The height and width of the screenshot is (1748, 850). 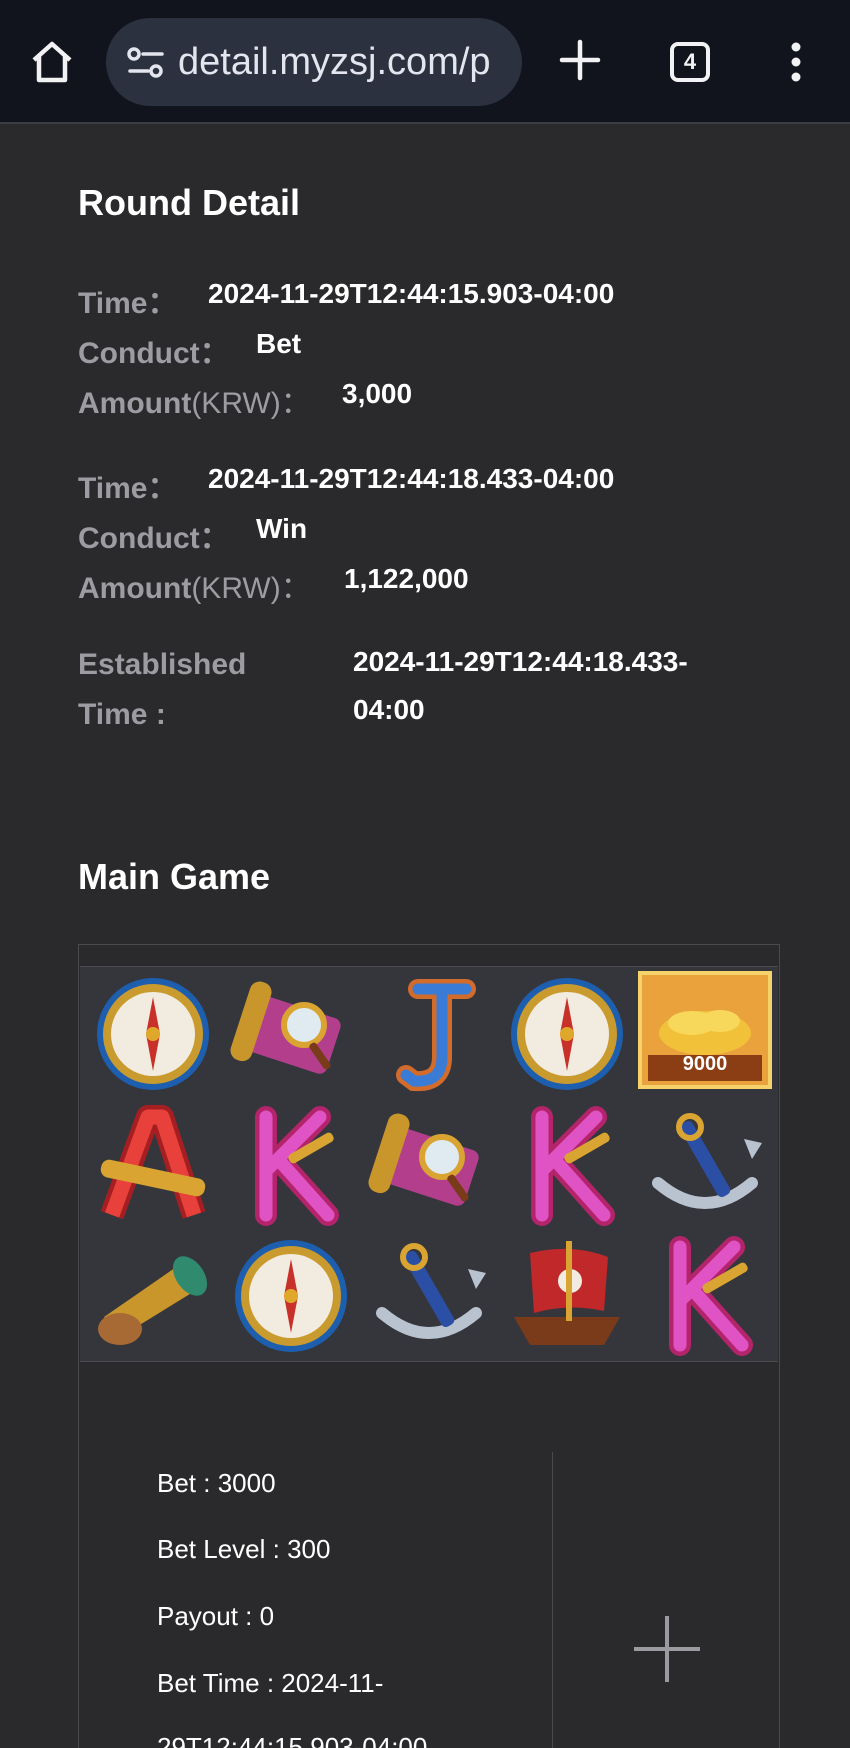 What do you see at coordinates (153, 1300) in the screenshot?
I see `spyglass-symbol` at bounding box center [153, 1300].